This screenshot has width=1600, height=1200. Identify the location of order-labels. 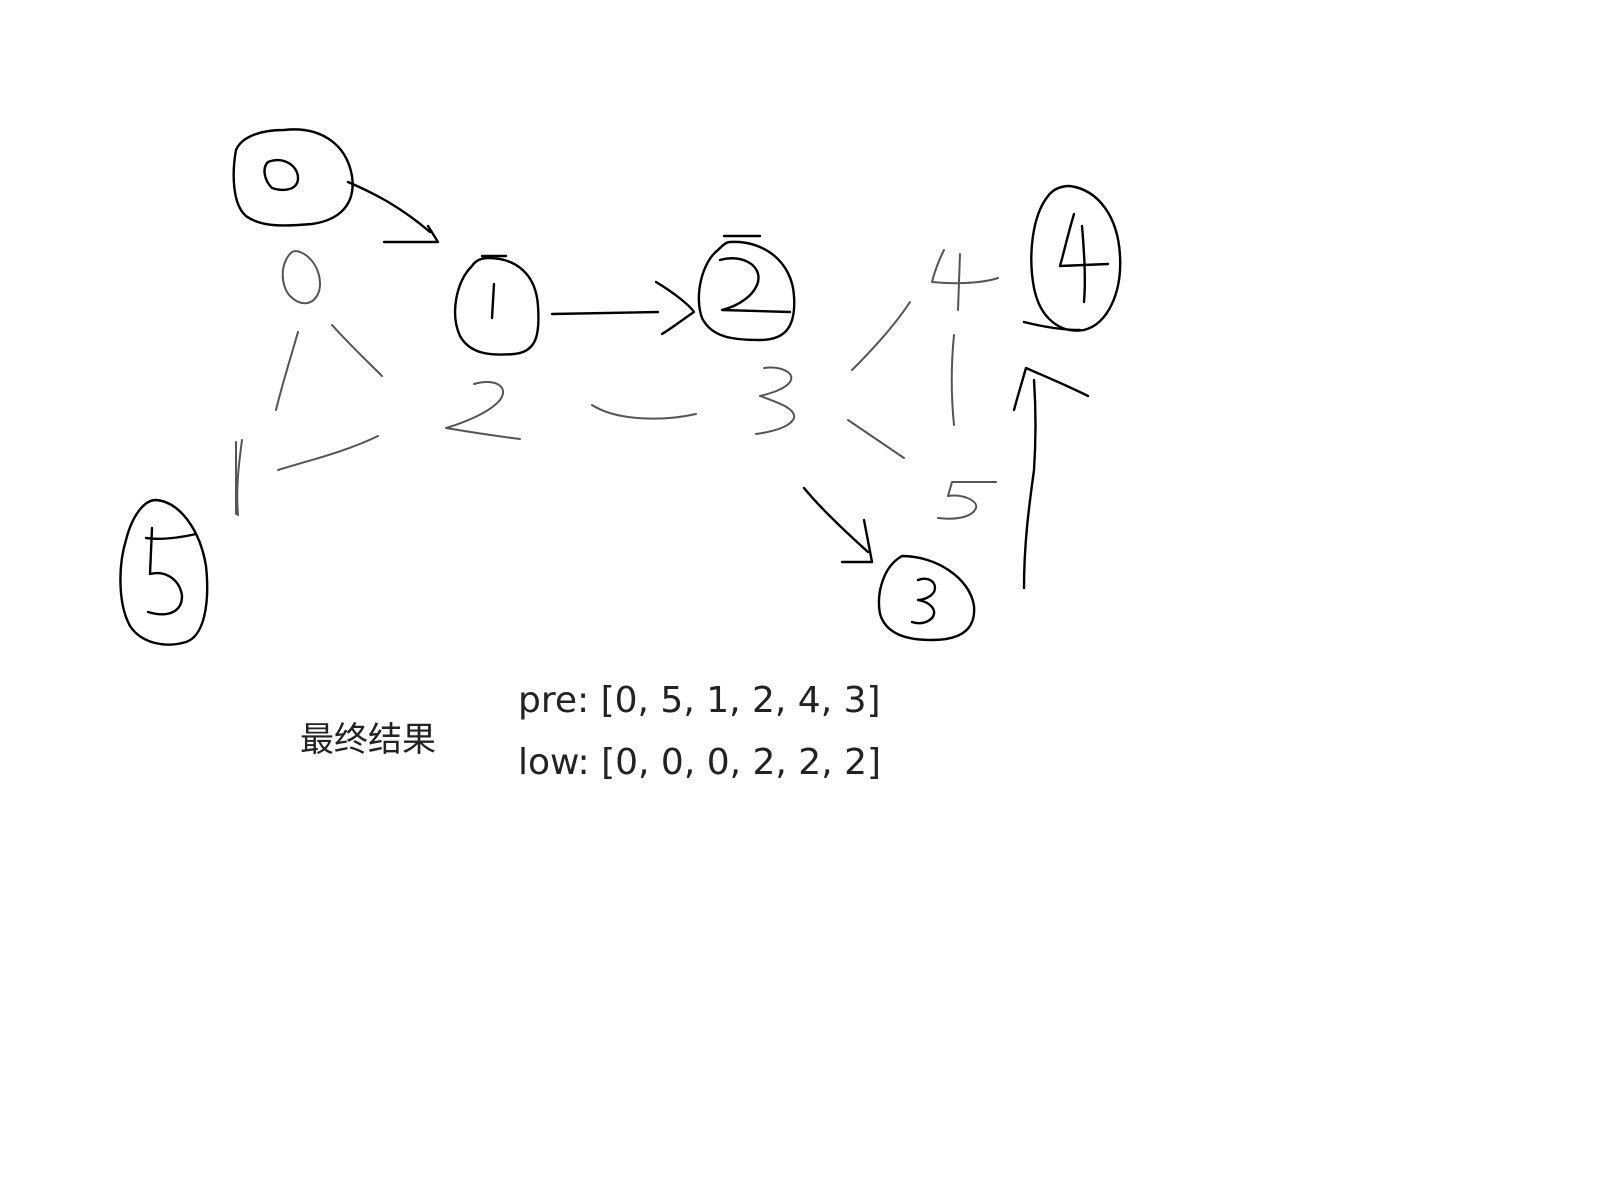
(617, 384).